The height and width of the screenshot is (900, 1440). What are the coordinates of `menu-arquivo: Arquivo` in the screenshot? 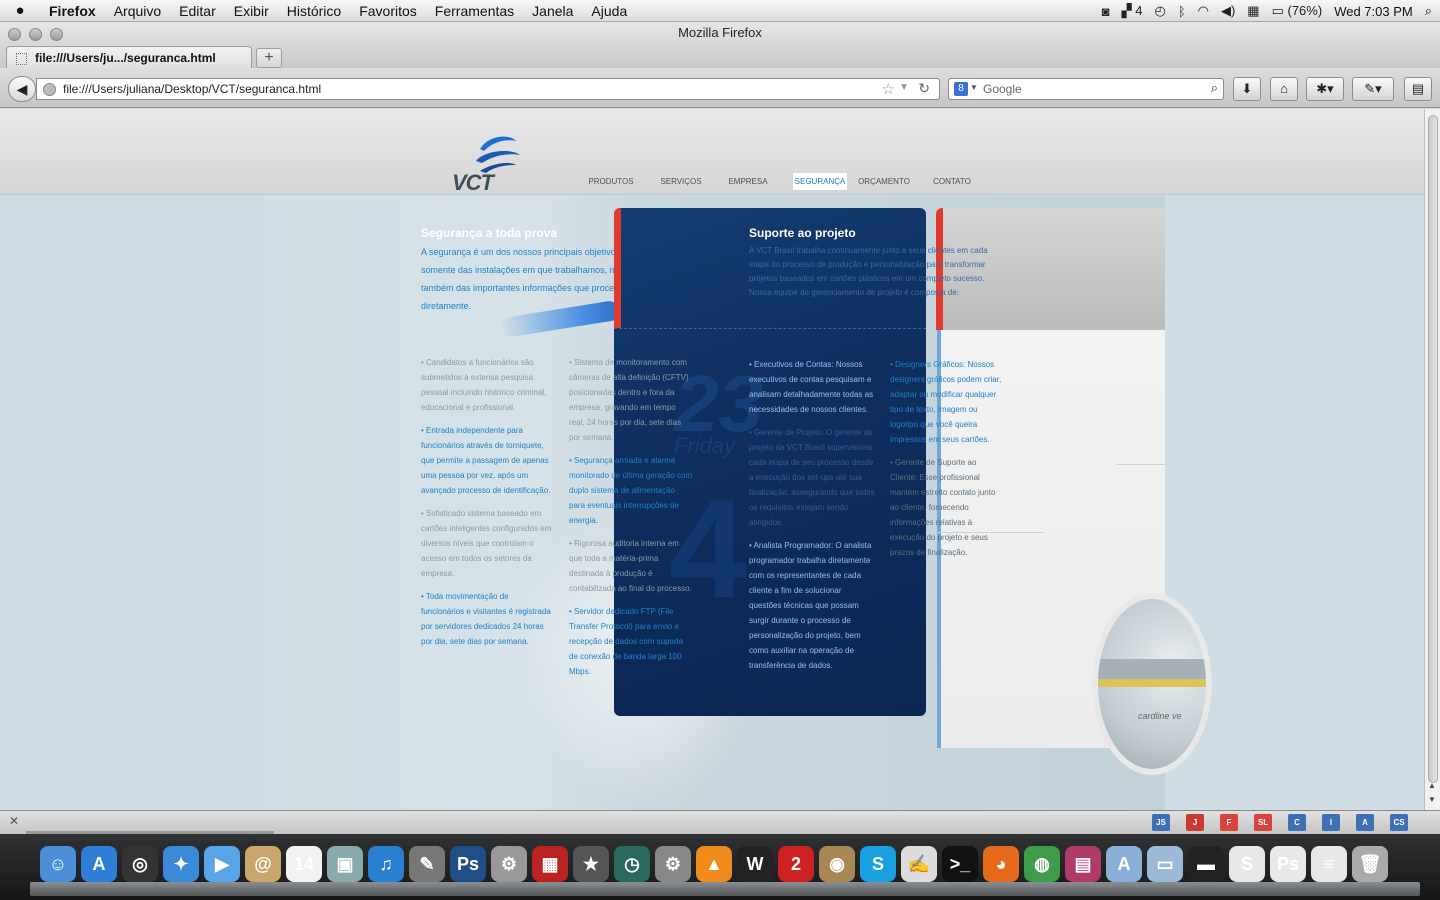 It's located at (137, 11).